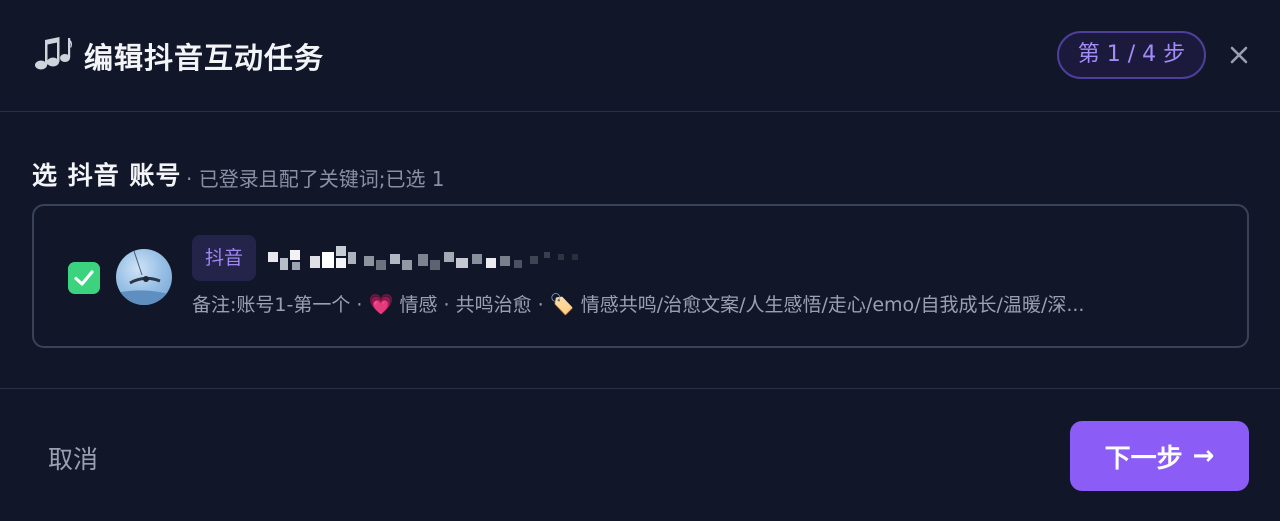 Image resolution: width=1280 pixels, height=521 pixels. What do you see at coordinates (493, 305) in the screenshot?
I see `category-label: 共鸣治愈` at bounding box center [493, 305].